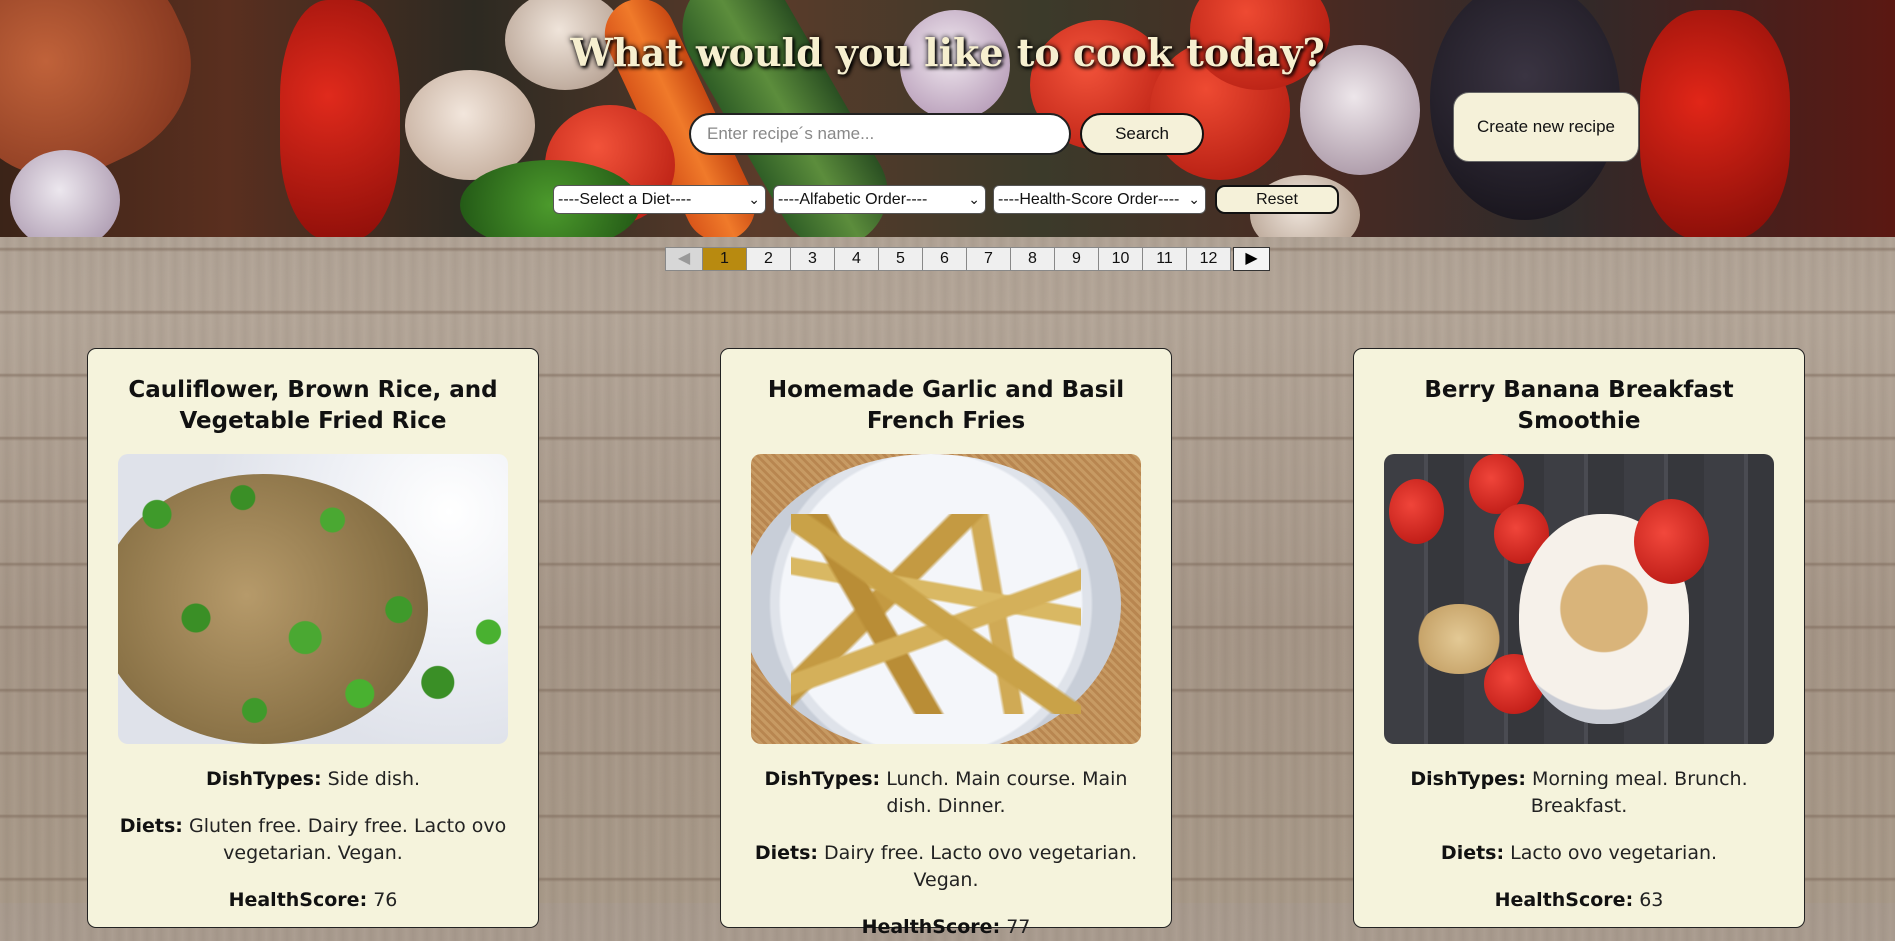 The height and width of the screenshot is (941, 1895). Describe the element at coordinates (1579, 405) in the screenshot. I see `recipe-title: Berry Banana Breakfast Smoothie` at that location.